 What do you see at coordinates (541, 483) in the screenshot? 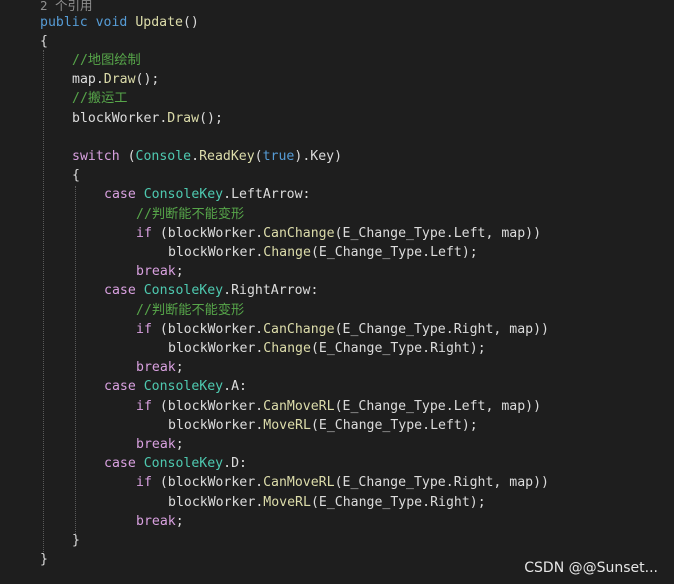
I see `code-token: ))` at bounding box center [541, 483].